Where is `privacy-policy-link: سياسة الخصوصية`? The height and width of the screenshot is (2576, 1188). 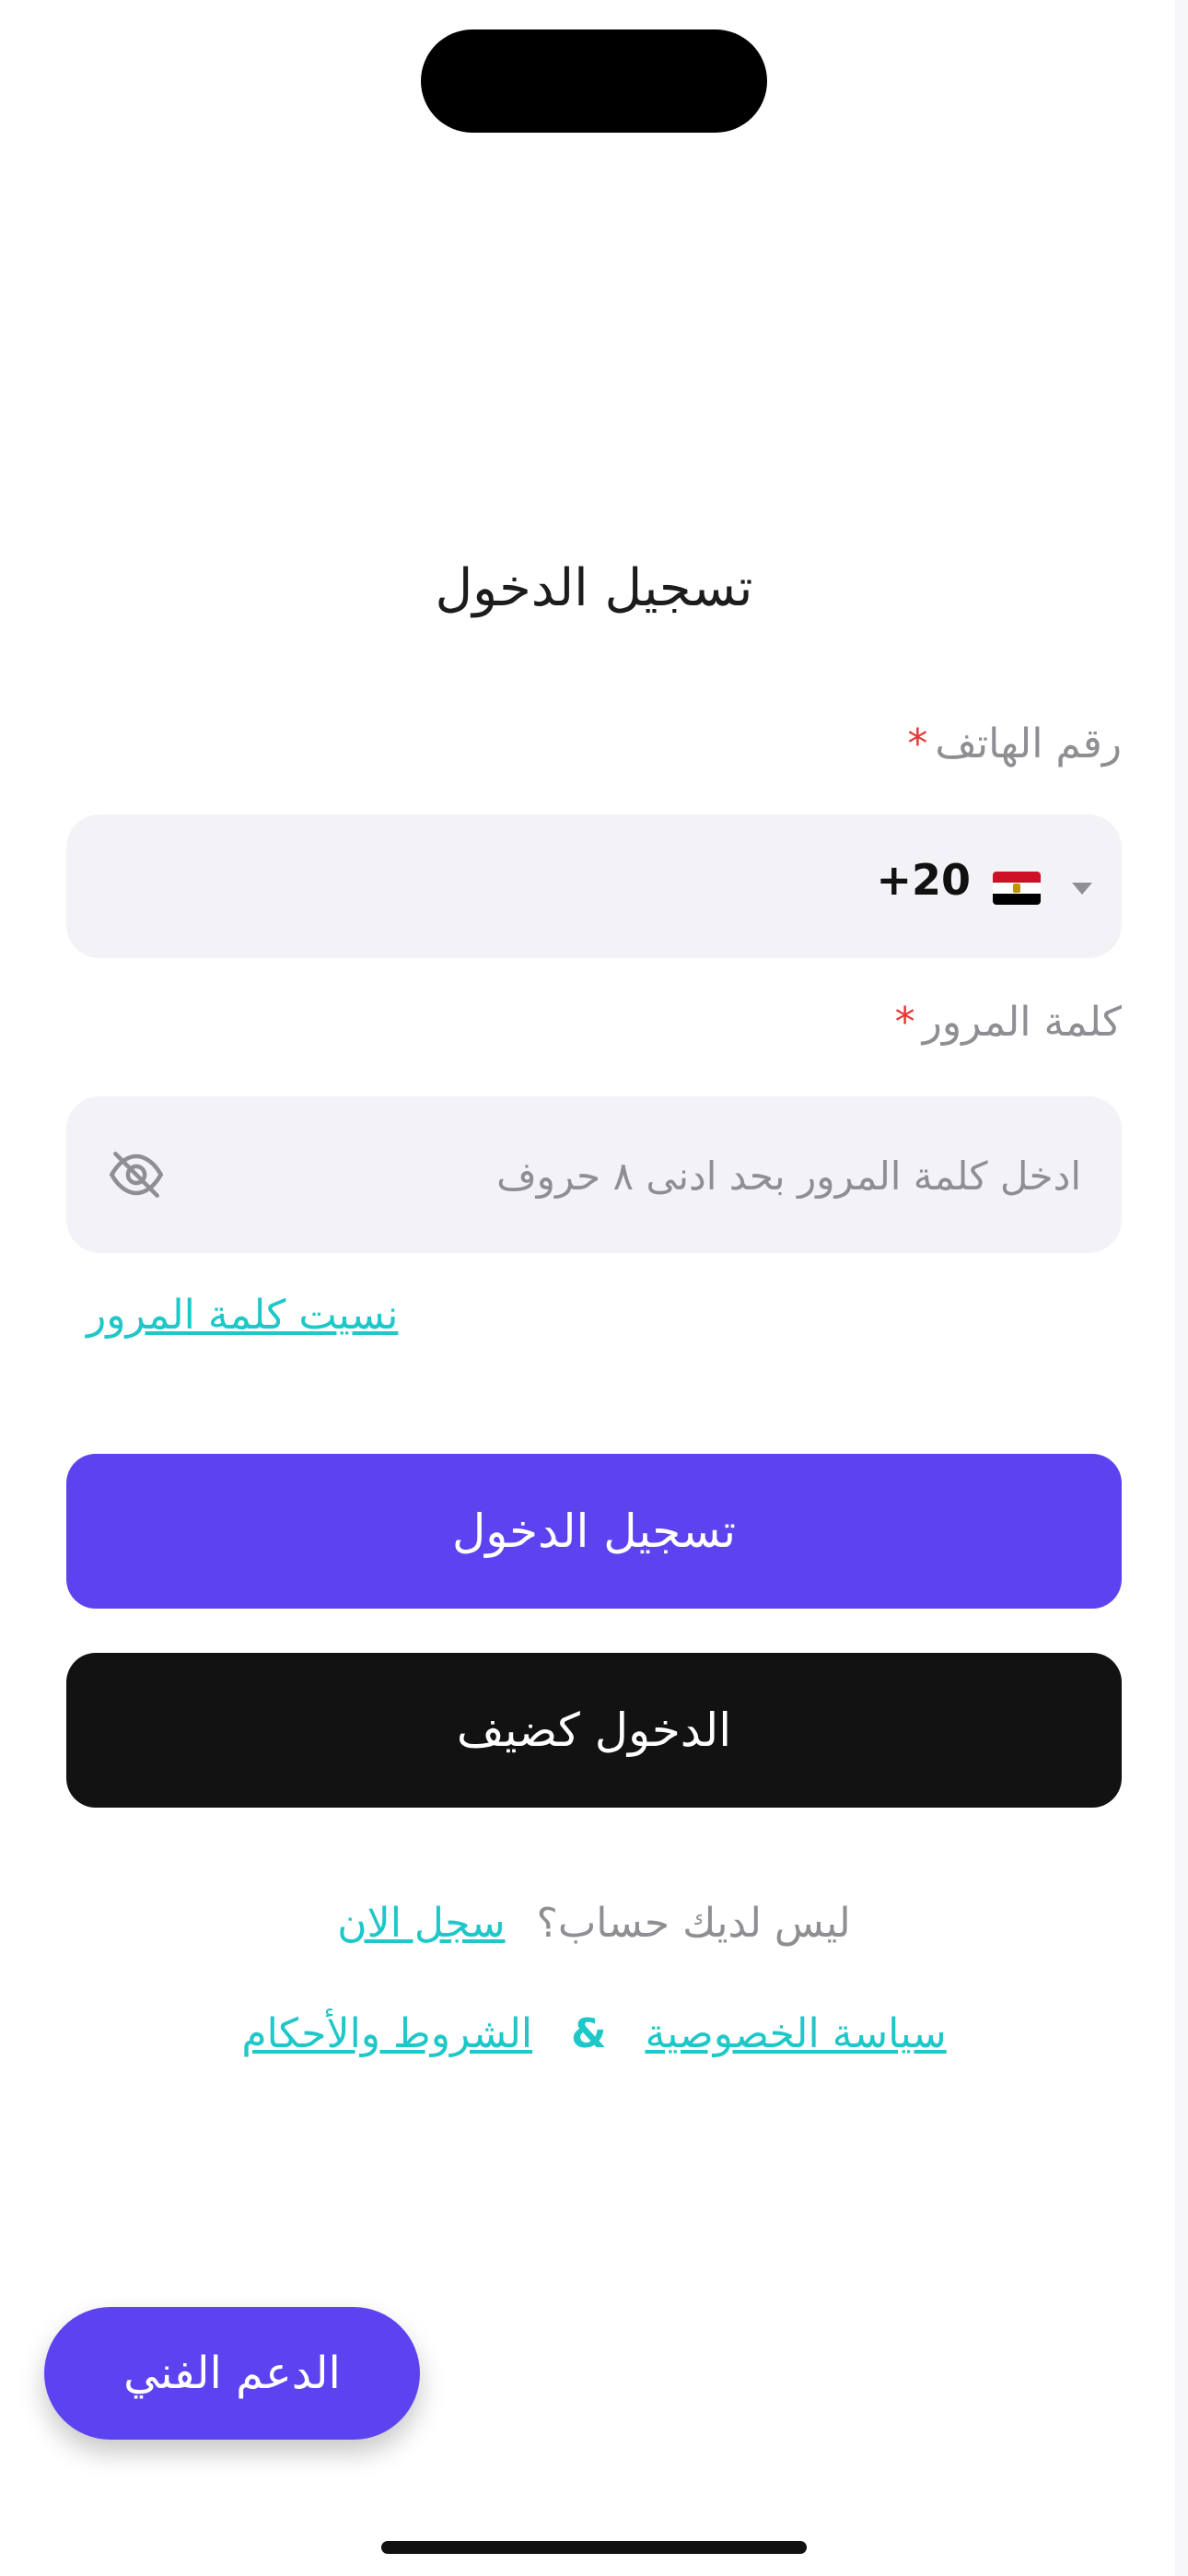
privacy-policy-link: سياسة الخصوصية is located at coordinates (796, 2033).